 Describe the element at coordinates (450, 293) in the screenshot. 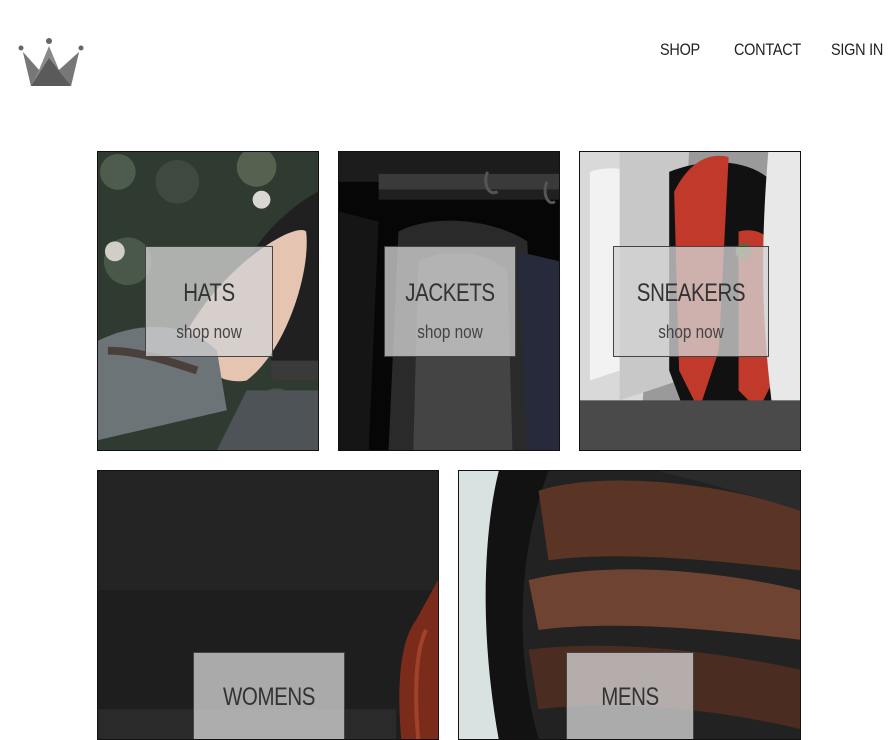

I see `jackets-title: JACKETS` at that location.